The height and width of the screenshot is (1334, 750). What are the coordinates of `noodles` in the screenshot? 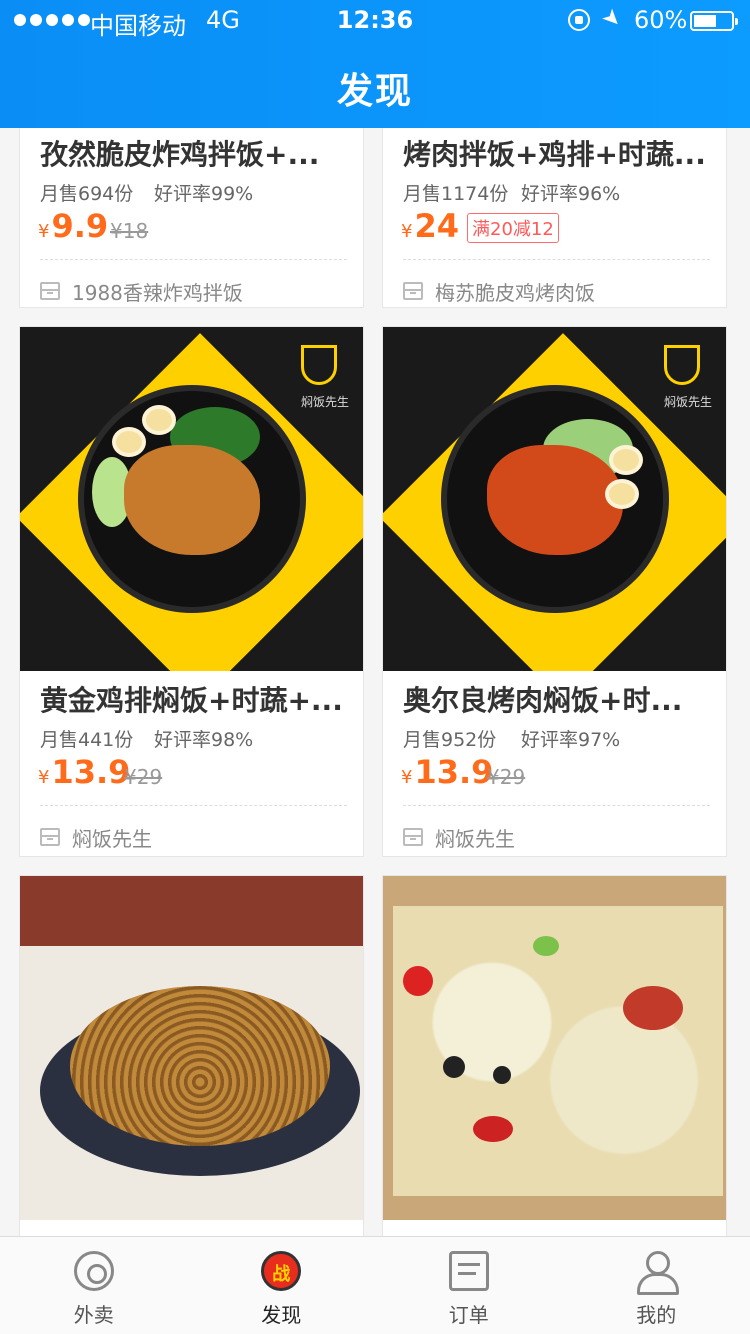 It's located at (200, 1066).